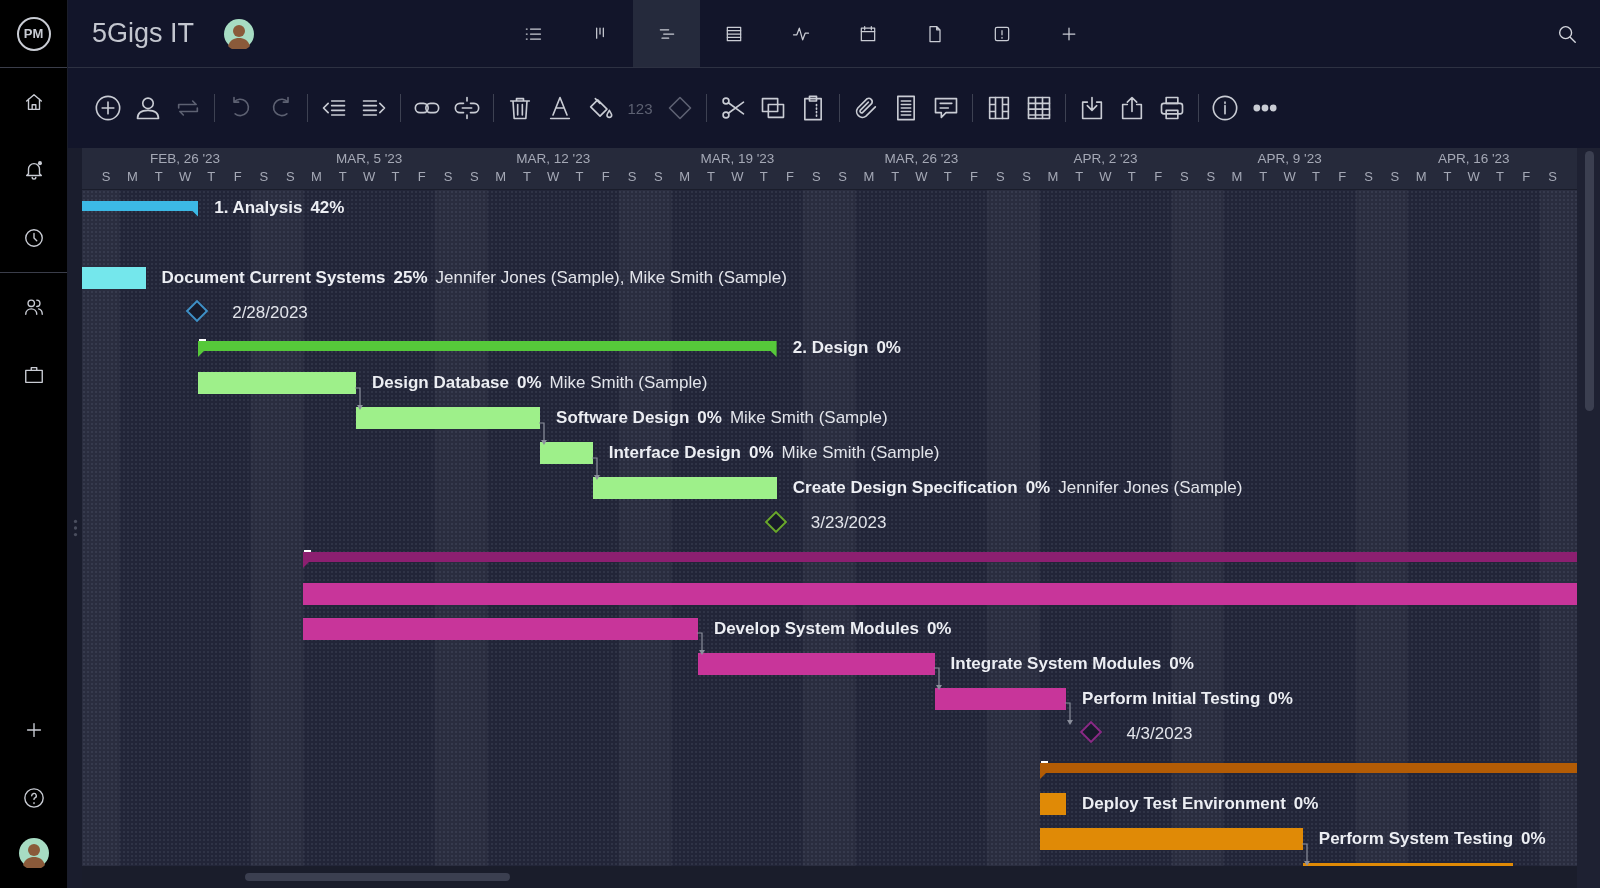 This screenshot has height=888, width=1600. I want to click on task-name: Perform Initial Testing, so click(1171, 698).